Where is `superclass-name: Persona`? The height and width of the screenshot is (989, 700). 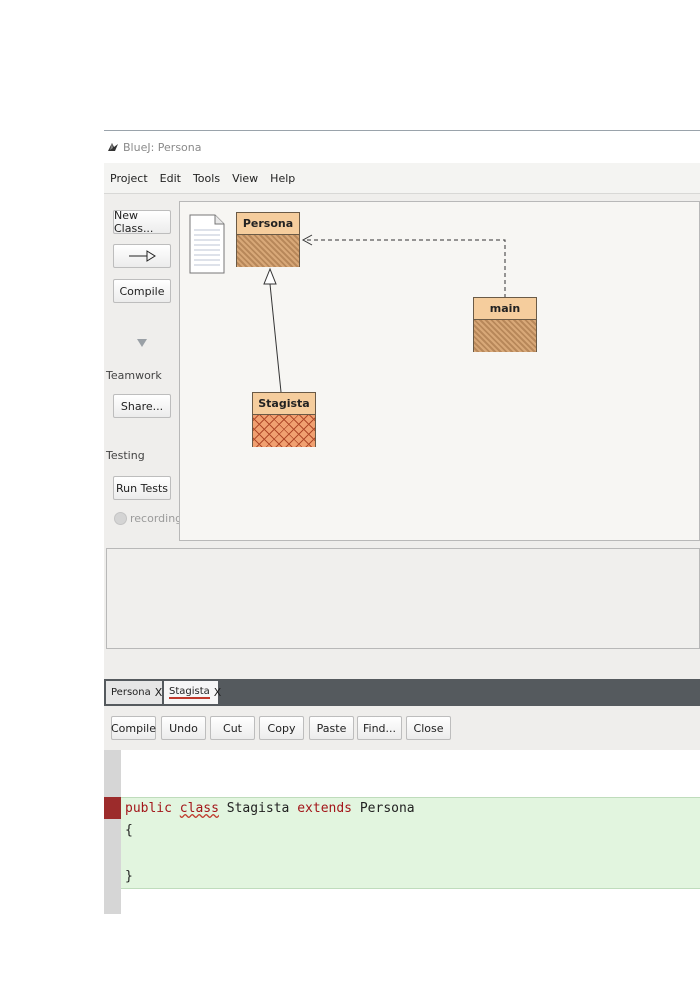
superclass-name: Persona is located at coordinates (387, 808).